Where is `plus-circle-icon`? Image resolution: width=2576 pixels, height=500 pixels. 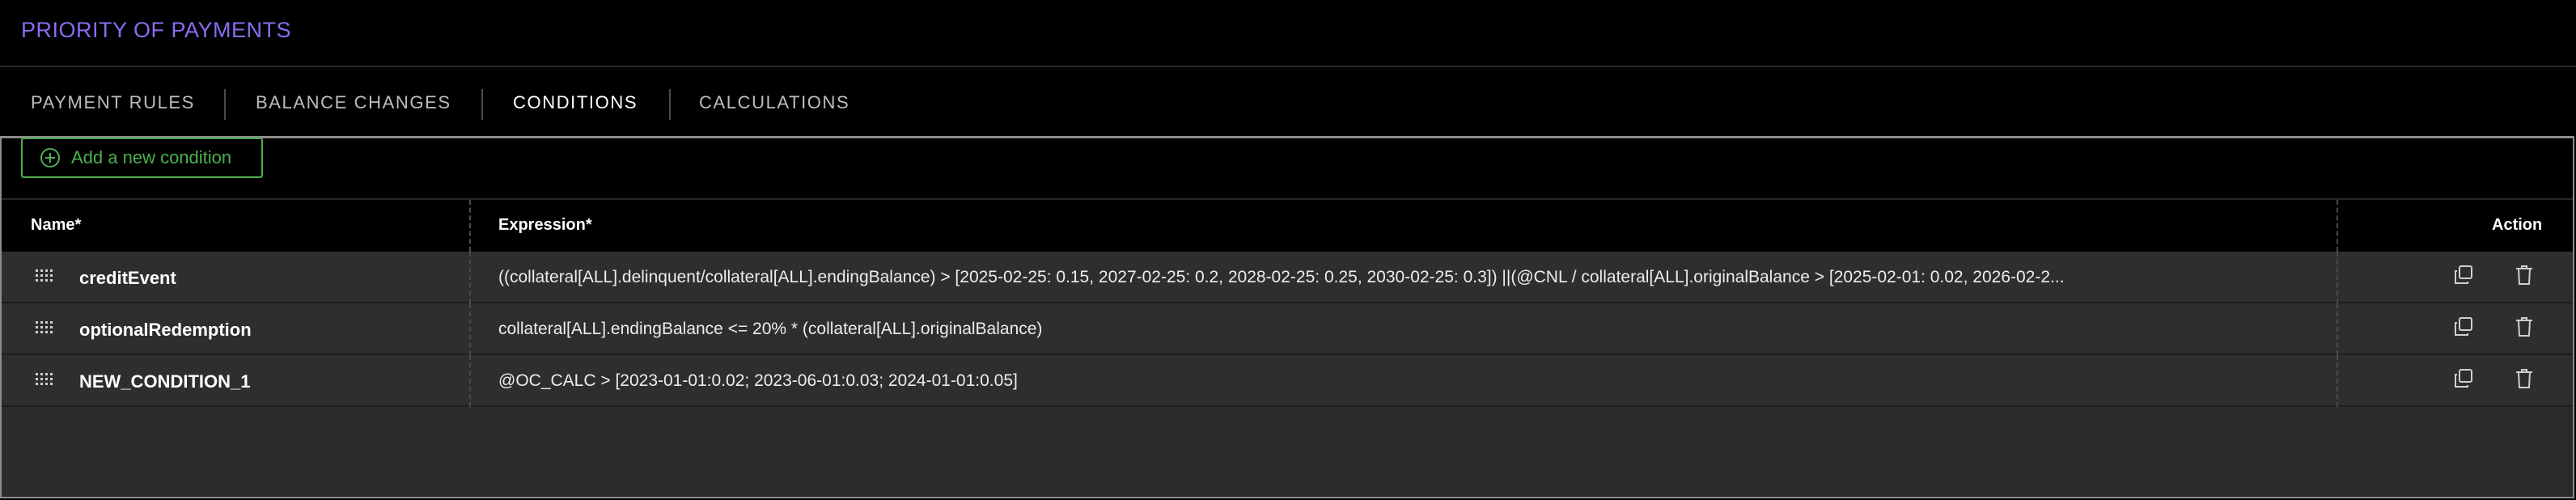 plus-circle-icon is located at coordinates (50, 157).